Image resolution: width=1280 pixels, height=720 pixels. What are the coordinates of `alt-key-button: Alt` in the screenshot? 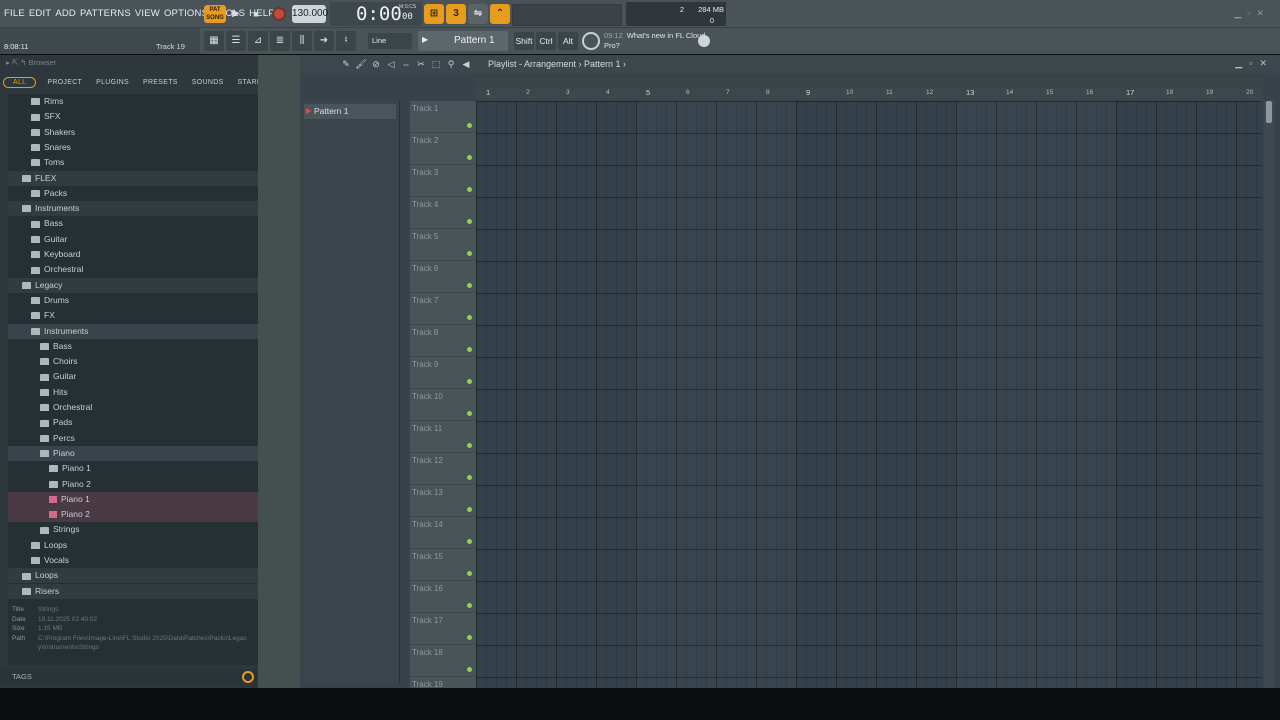 It's located at (568, 41).